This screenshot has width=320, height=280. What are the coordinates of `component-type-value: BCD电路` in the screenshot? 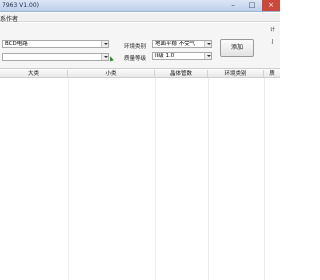 It's located at (16, 44).